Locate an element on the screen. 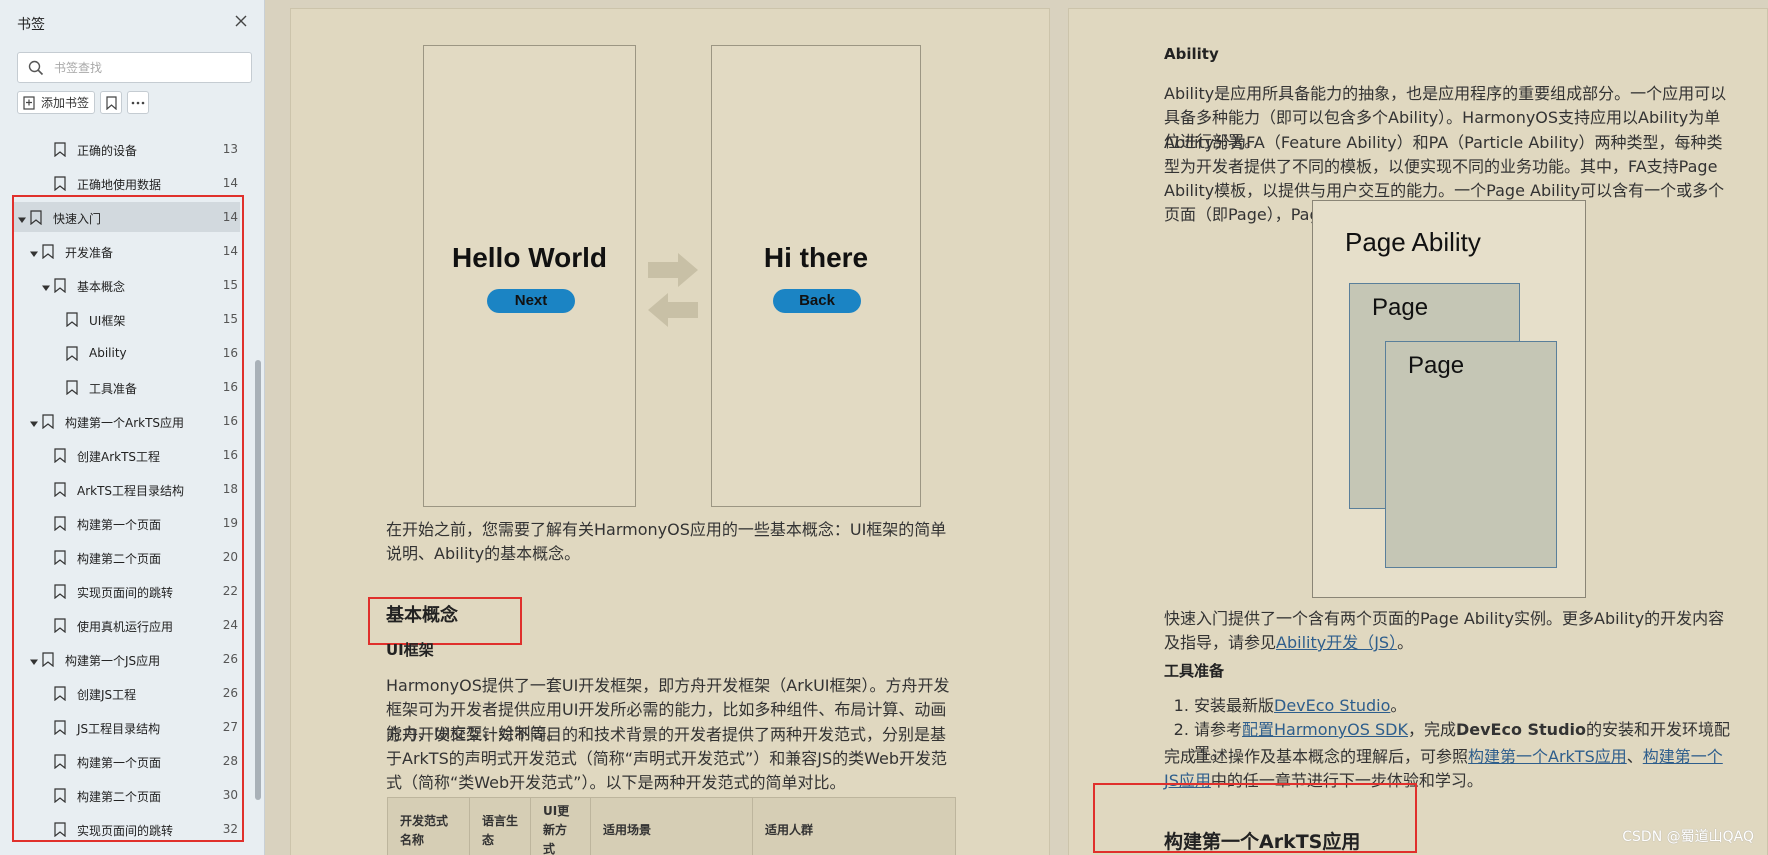  bookmark-page-number: 19 is located at coordinates (230, 523).